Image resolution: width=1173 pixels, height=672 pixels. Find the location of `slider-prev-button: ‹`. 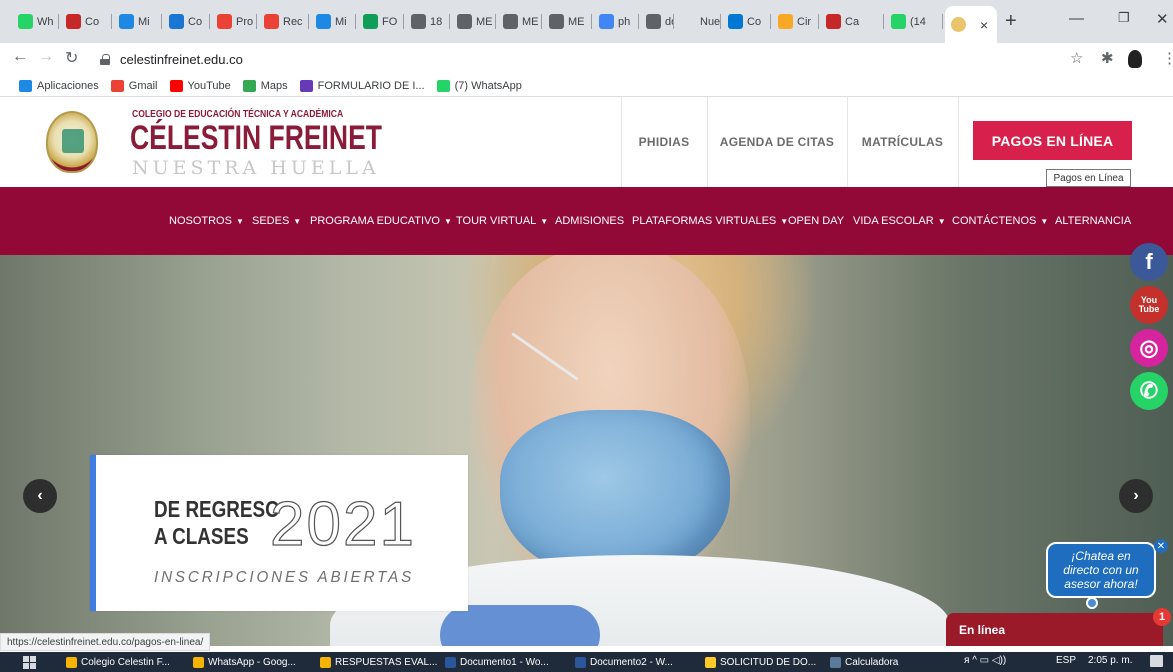

slider-prev-button: ‹ is located at coordinates (40, 496).